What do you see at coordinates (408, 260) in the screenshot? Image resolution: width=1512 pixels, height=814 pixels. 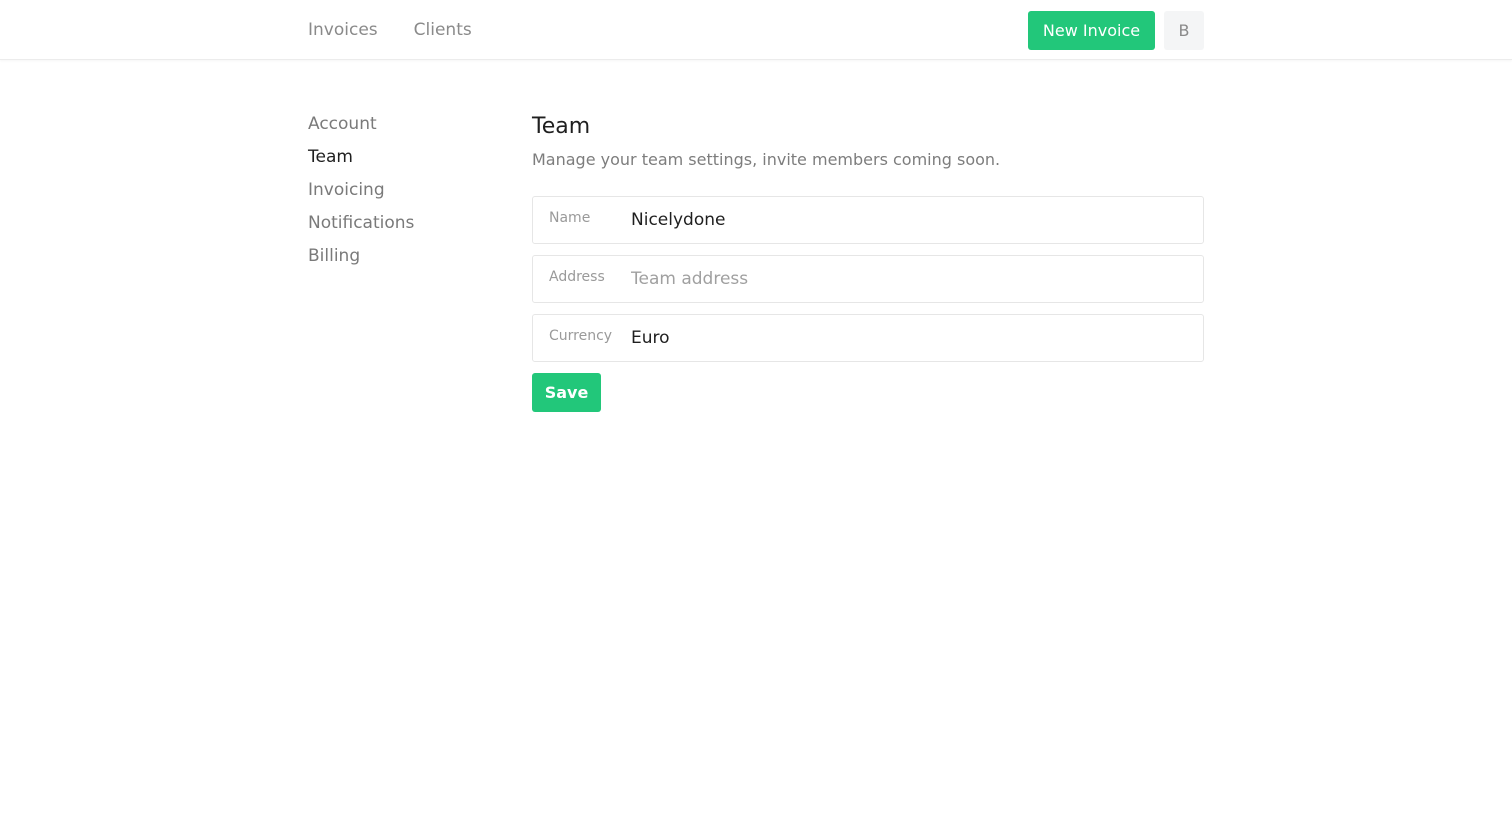 I see `sidebar-item-billing: Billing` at bounding box center [408, 260].